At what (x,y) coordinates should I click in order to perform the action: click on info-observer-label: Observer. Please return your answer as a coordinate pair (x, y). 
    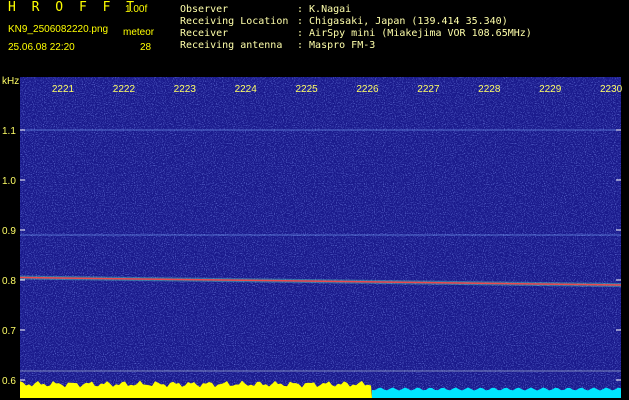
    Looking at the image, I should click on (204, 9).